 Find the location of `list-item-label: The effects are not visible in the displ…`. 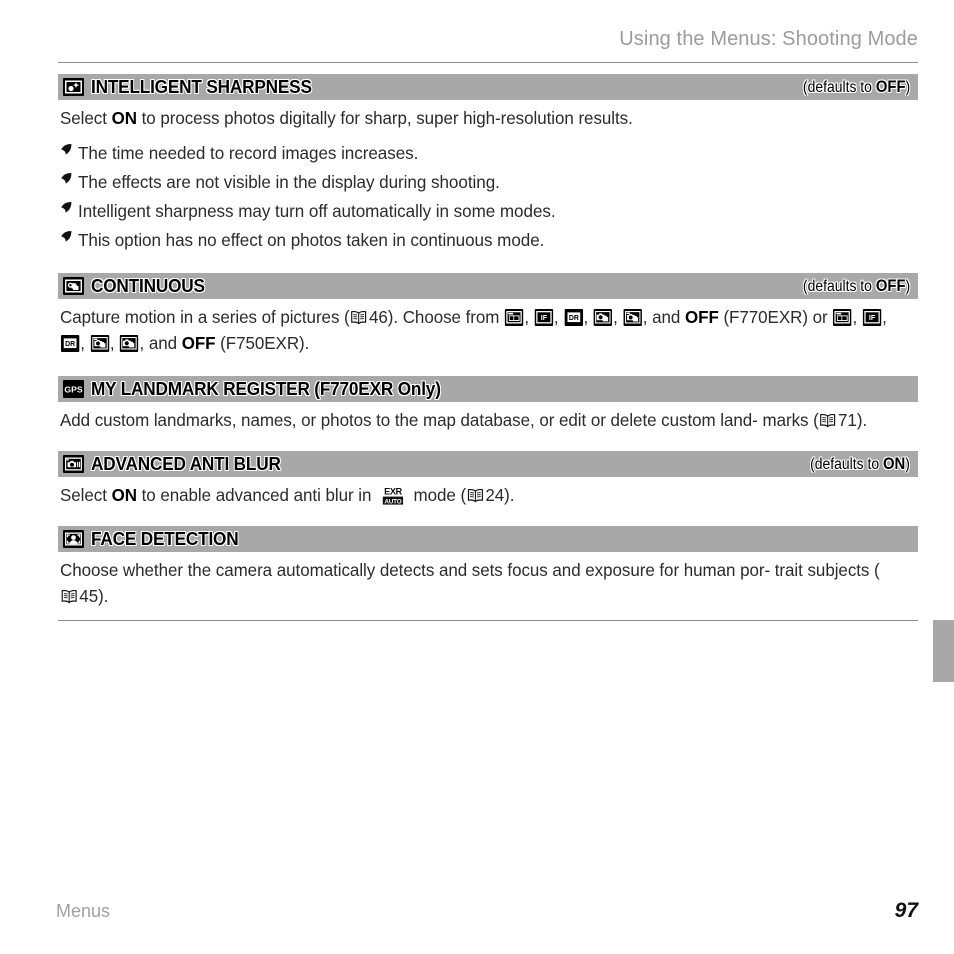

list-item-label: The effects are not visible in the displ… is located at coordinates (289, 182).